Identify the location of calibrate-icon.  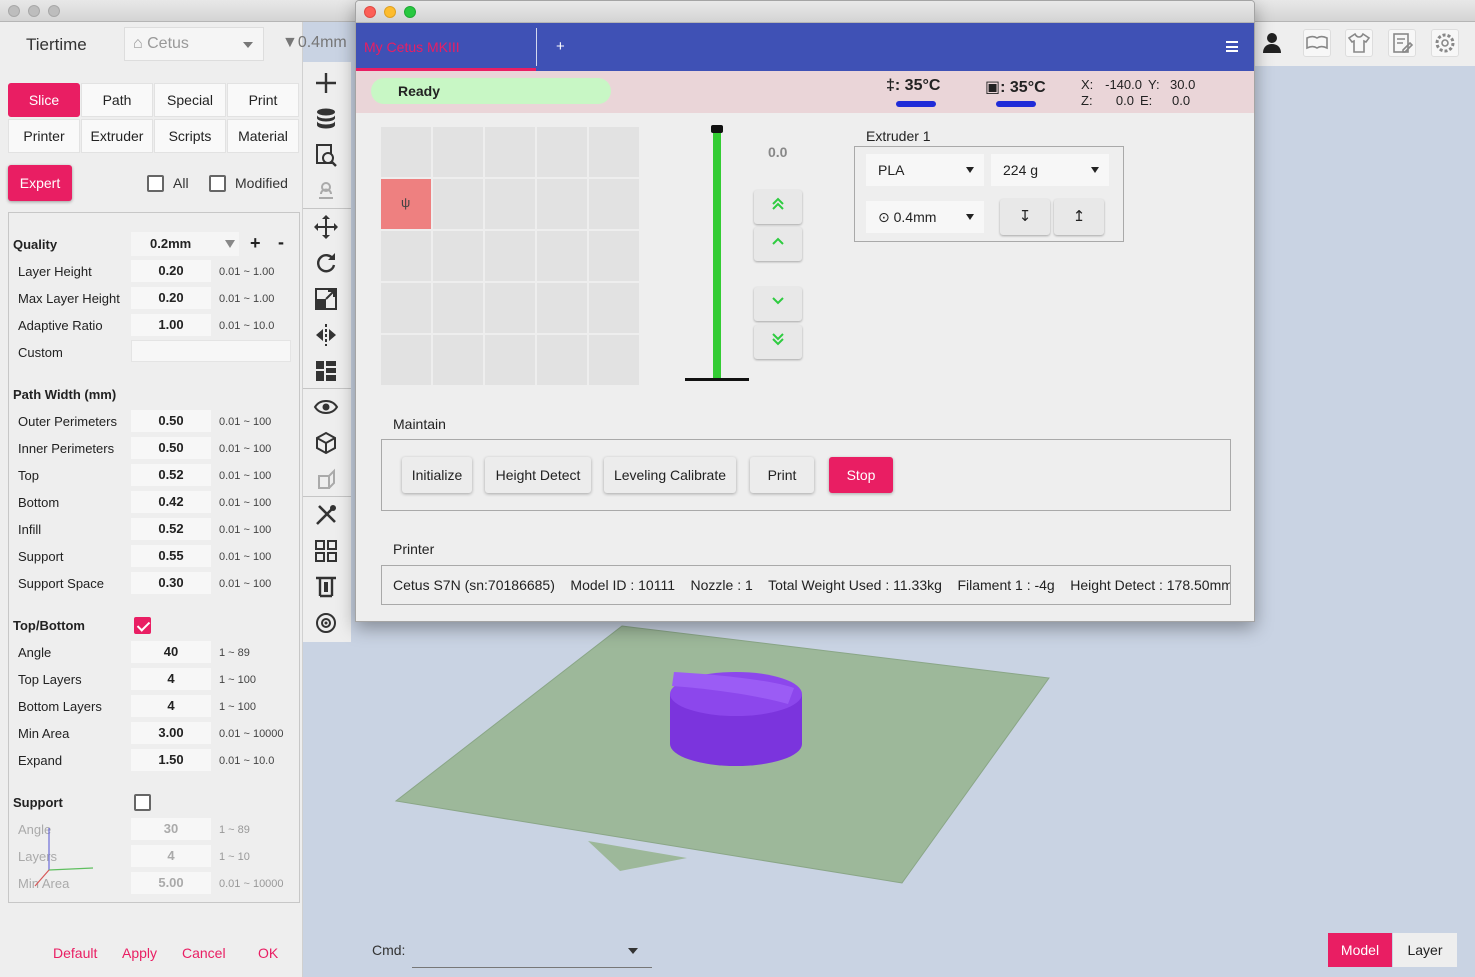
(326, 587).